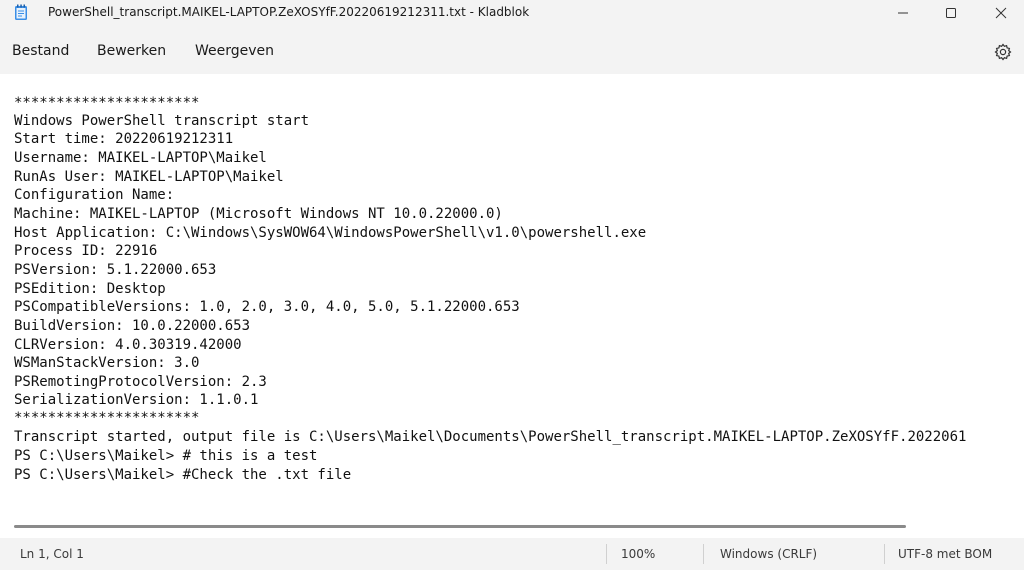 This screenshot has width=1024, height=570. I want to click on maximize-icon, so click(951, 13).